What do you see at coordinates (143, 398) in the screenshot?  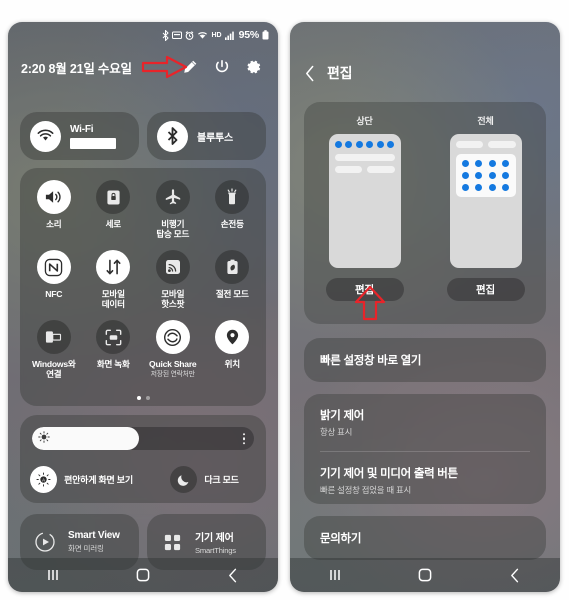 I see `page-indicator` at bounding box center [143, 398].